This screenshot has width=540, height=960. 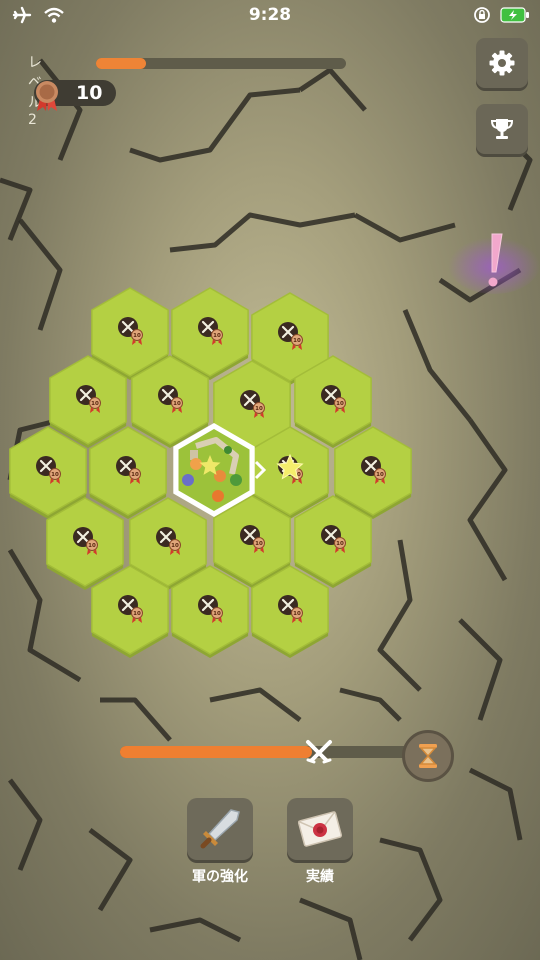 What do you see at coordinates (220, 877) in the screenshot?
I see `army-upgrade-label: 軍の強化` at bounding box center [220, 877].